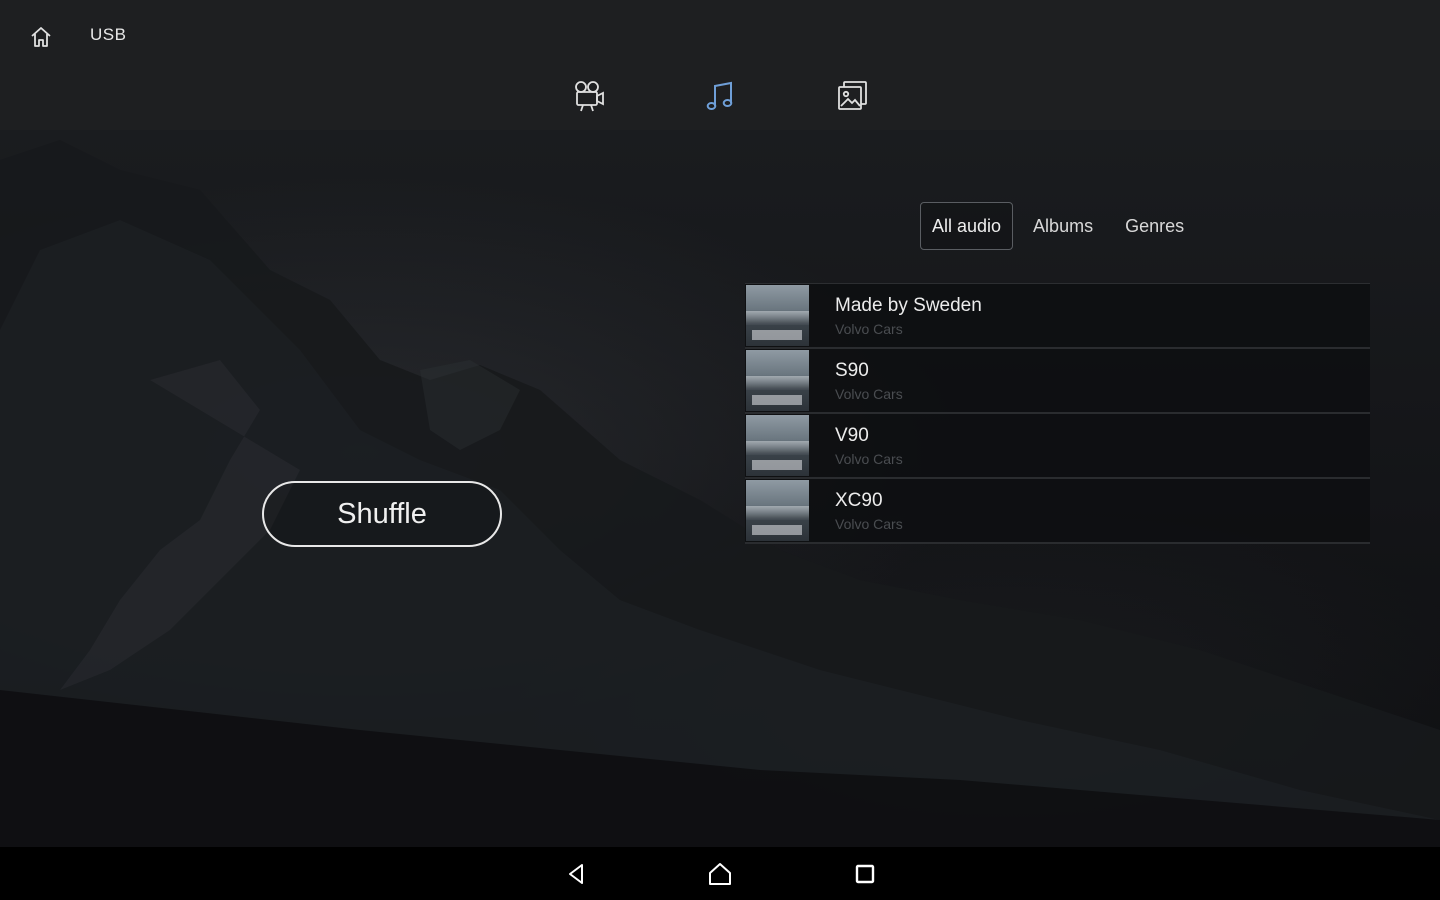 This screenshot has width=1440, height=900. What do you see at coordinates (1057, 316) in the screenshot?
I see `track-row: Made by Sweden Volvo Cars` at bounding box center [1057, 316].